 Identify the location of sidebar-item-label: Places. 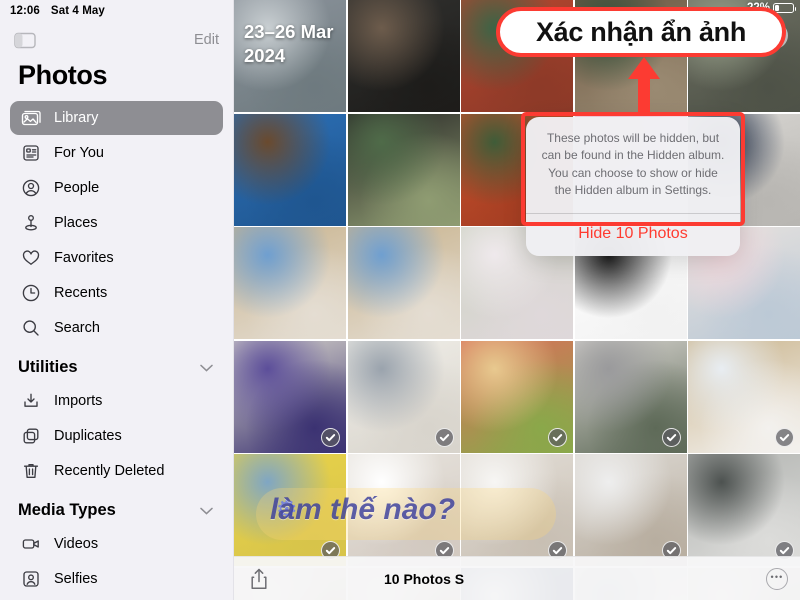
(76, 223).